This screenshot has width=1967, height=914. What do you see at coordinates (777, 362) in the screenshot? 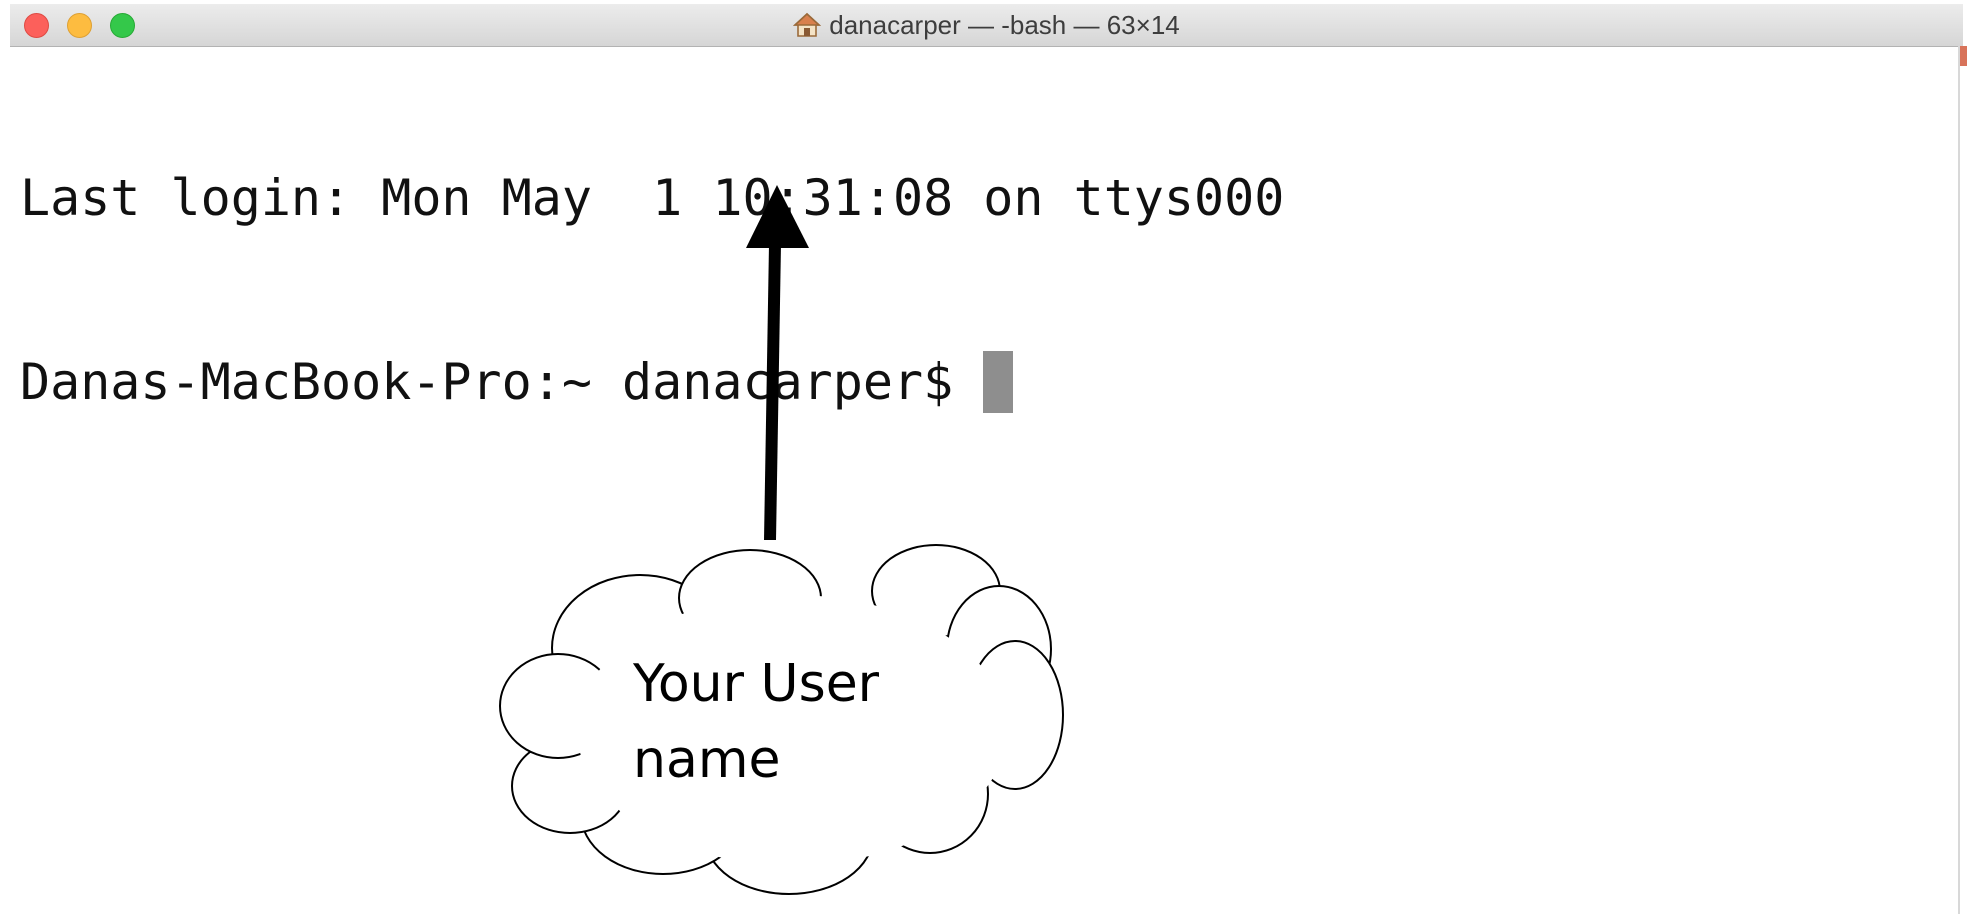
I see `up-arrow-icon` at bounding box center [777, 362].